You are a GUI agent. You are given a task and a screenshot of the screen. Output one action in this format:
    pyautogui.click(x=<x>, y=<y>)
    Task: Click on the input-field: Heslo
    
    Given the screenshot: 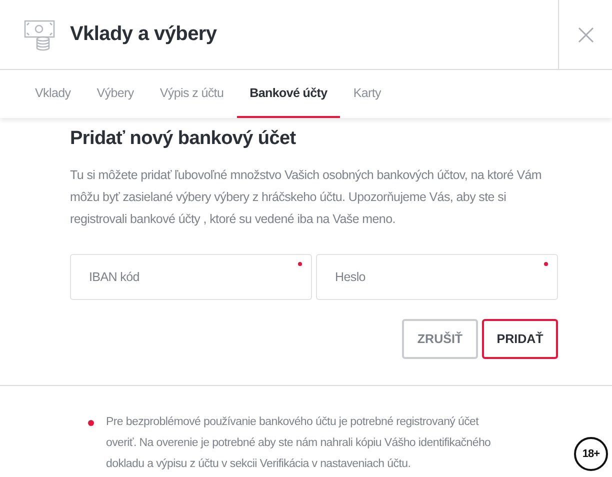 What is the action you would take?
    pyautogui.click(x=437, y=277)
    